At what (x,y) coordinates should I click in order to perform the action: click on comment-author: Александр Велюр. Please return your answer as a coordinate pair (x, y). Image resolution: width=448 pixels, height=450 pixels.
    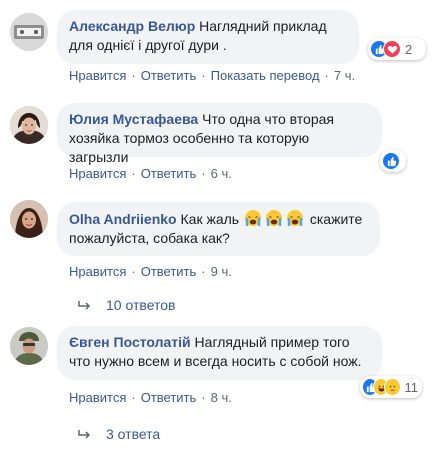
    Looking at the image, I should click on (132, 26).